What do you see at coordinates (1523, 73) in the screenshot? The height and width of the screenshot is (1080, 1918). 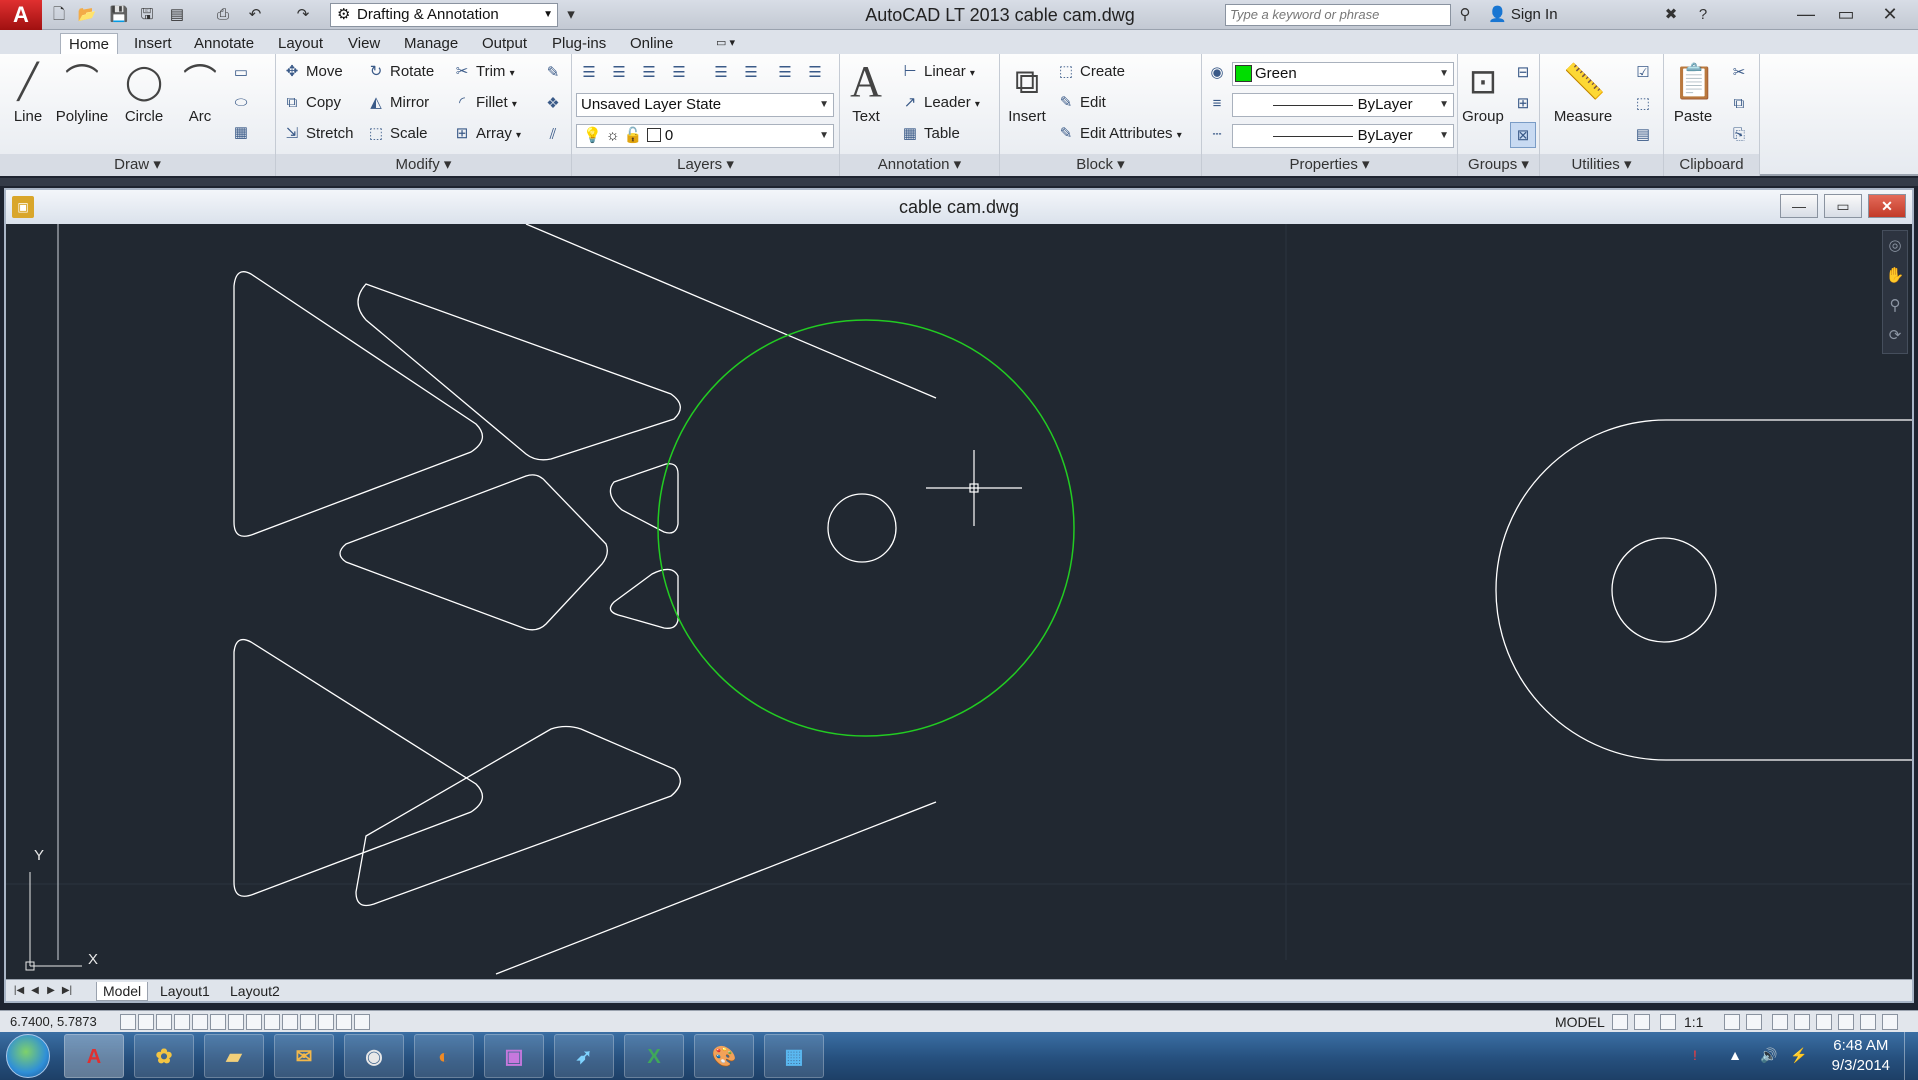 I see `ungroup-icon: ⊟` at bounding box center [1523, 73].